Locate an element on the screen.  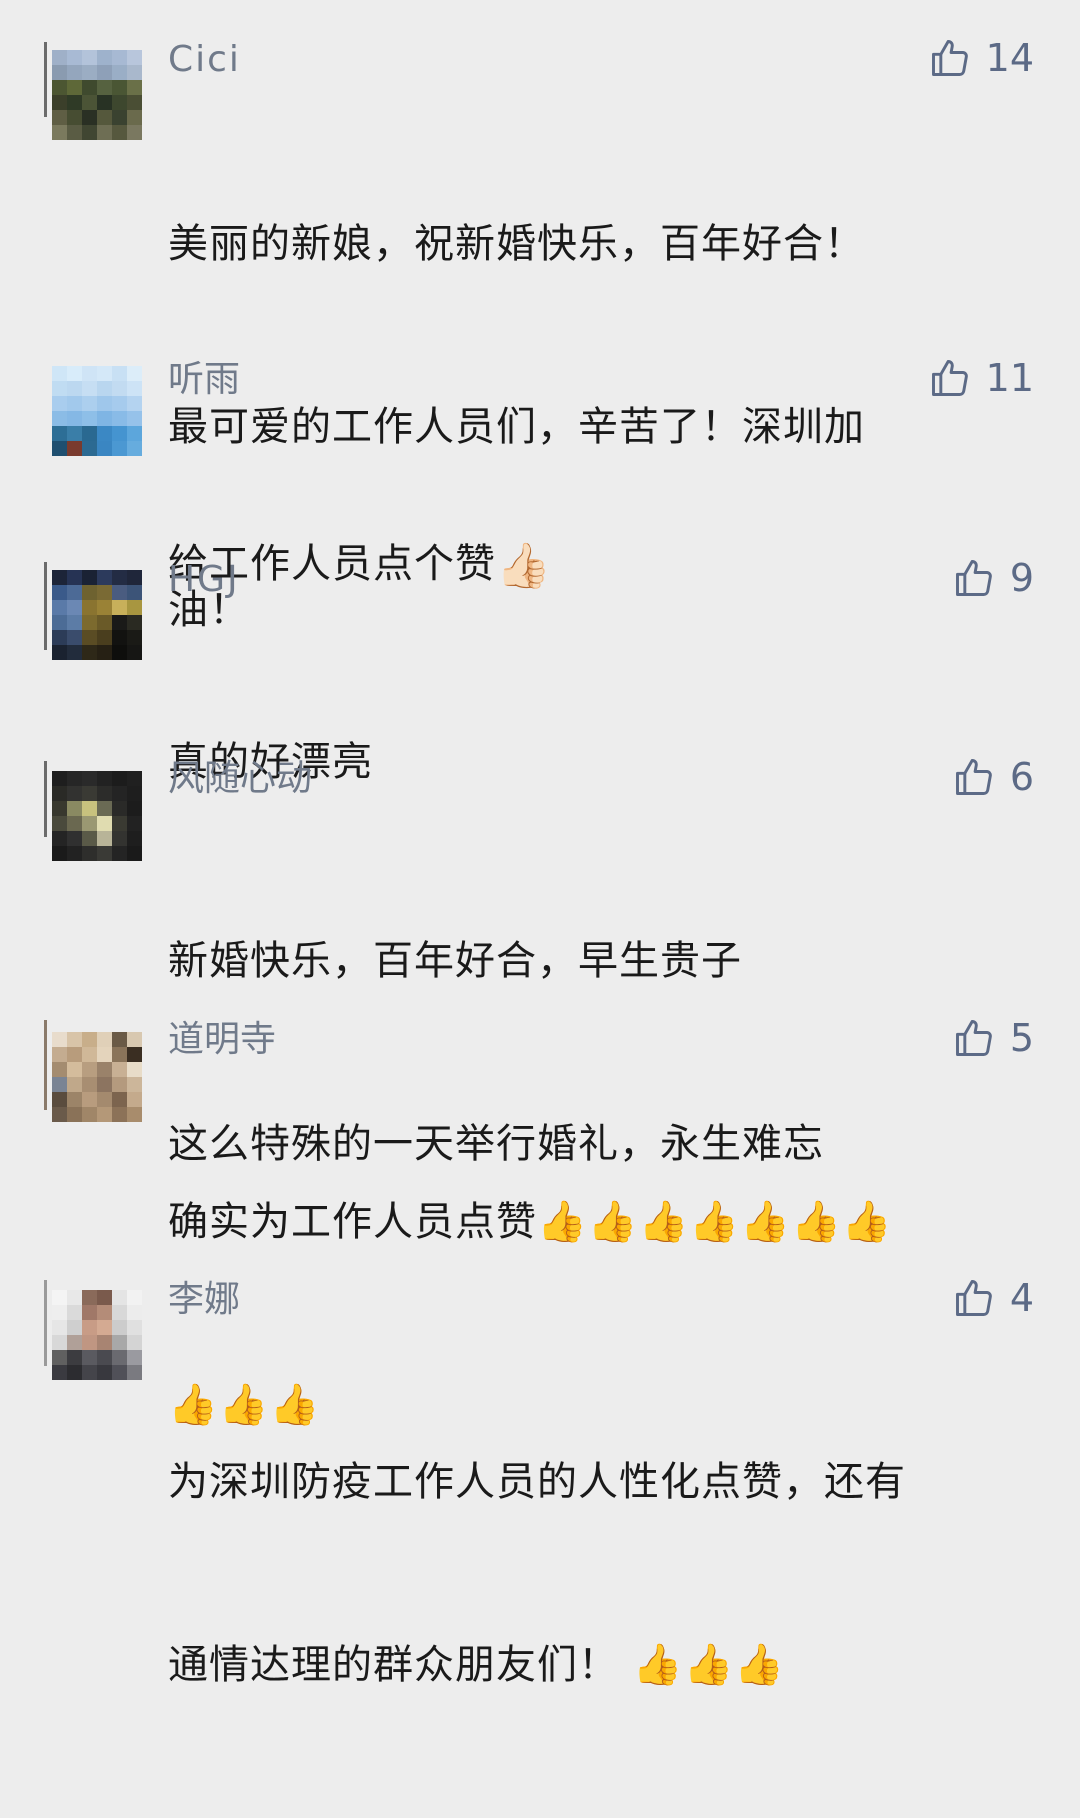
comment-line: 新婚快乐，百年好合，早生贵子 is located at coordinates (455, 961).